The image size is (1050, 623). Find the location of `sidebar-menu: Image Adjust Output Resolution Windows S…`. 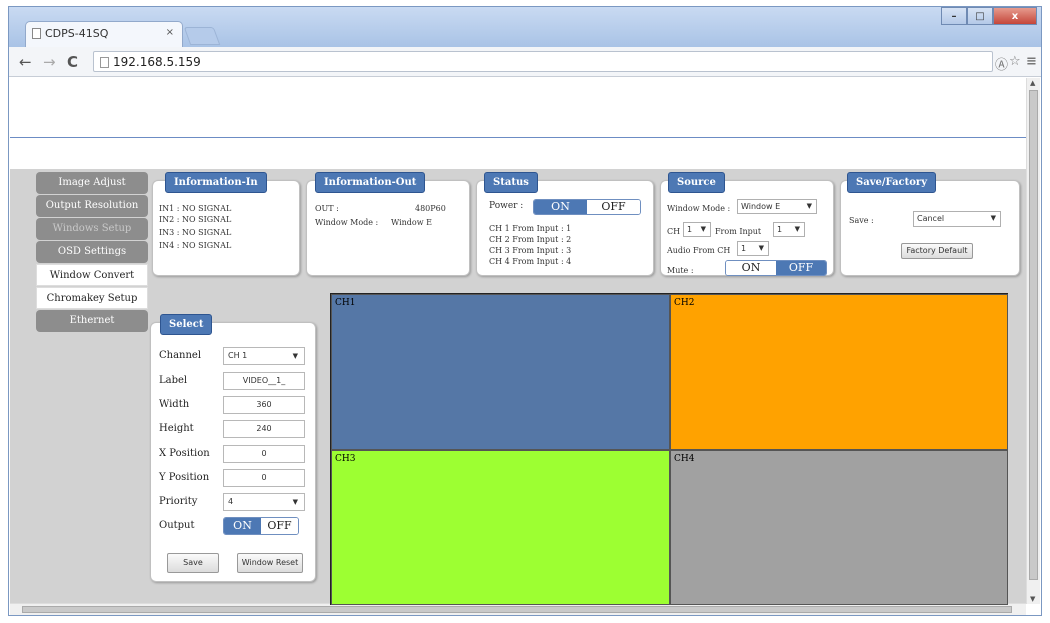

sidebar-menu: Image Adjust Output Resolution Windows S… is located at coordinates (92, 252).